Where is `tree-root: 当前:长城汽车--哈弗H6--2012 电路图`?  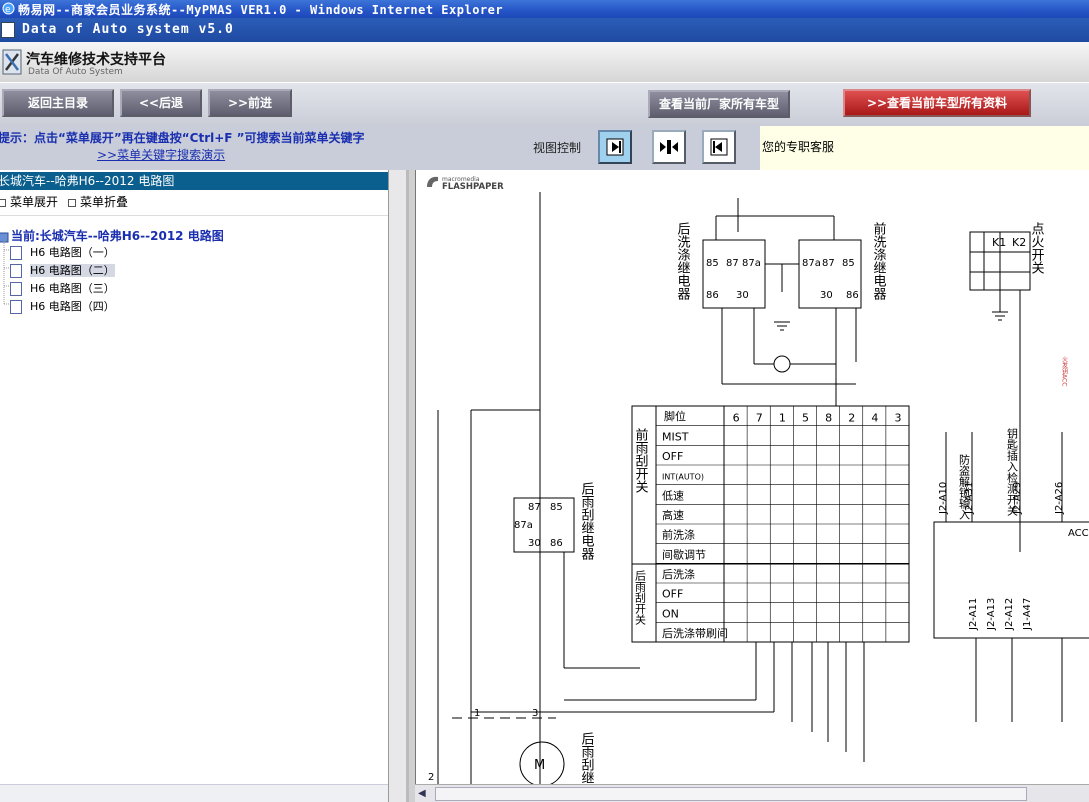 tree-root: 当前:长城汽车--哈弗H6--2012 电路图 is located at coordinates (112, 235).